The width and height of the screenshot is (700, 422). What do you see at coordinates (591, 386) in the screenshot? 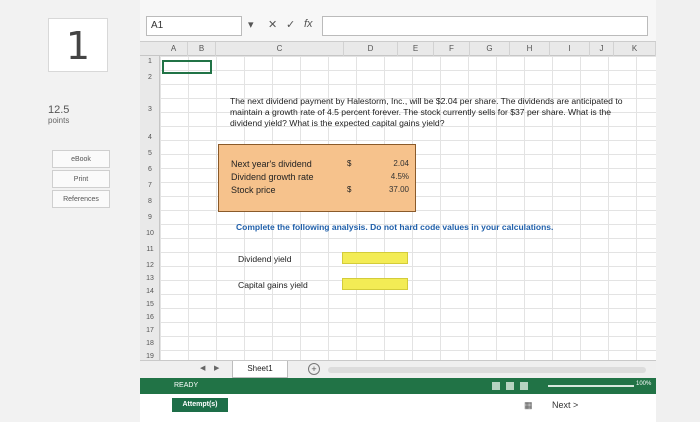
I see `zoom-slider` at bounding box center [591, 386].